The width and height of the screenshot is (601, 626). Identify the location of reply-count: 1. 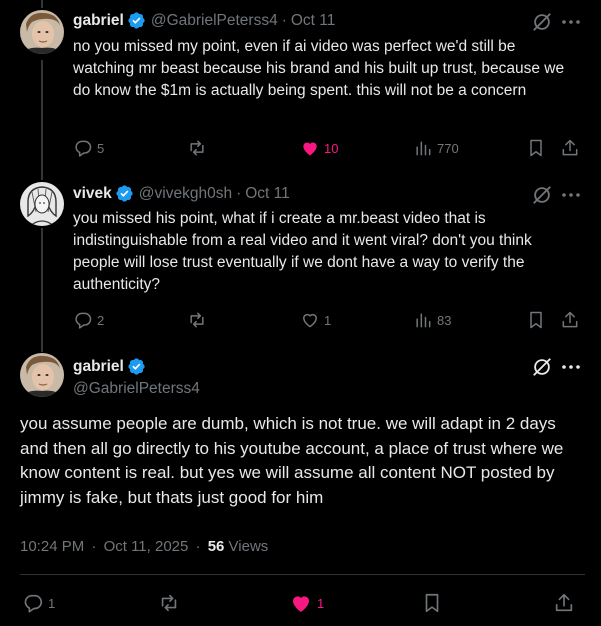
(52, 603).